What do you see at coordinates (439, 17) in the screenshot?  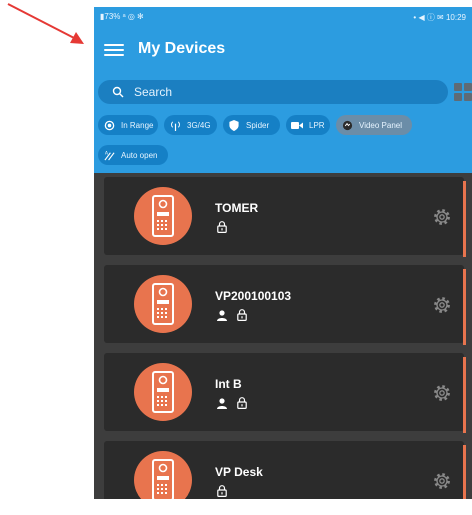 I see `status-right: • ◀ ⓘ ✉ 10:29` at bounding box center [439, 17].